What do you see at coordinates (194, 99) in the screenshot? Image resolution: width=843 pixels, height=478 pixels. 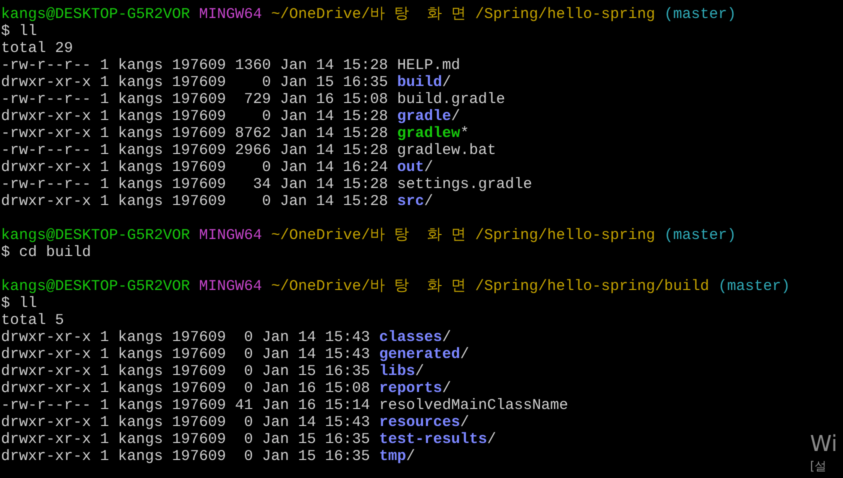 I see `file-details: -rw-r--r-- 1 kangs 197609 729 Jan 16 15:08` at bounding box center [194, 99].